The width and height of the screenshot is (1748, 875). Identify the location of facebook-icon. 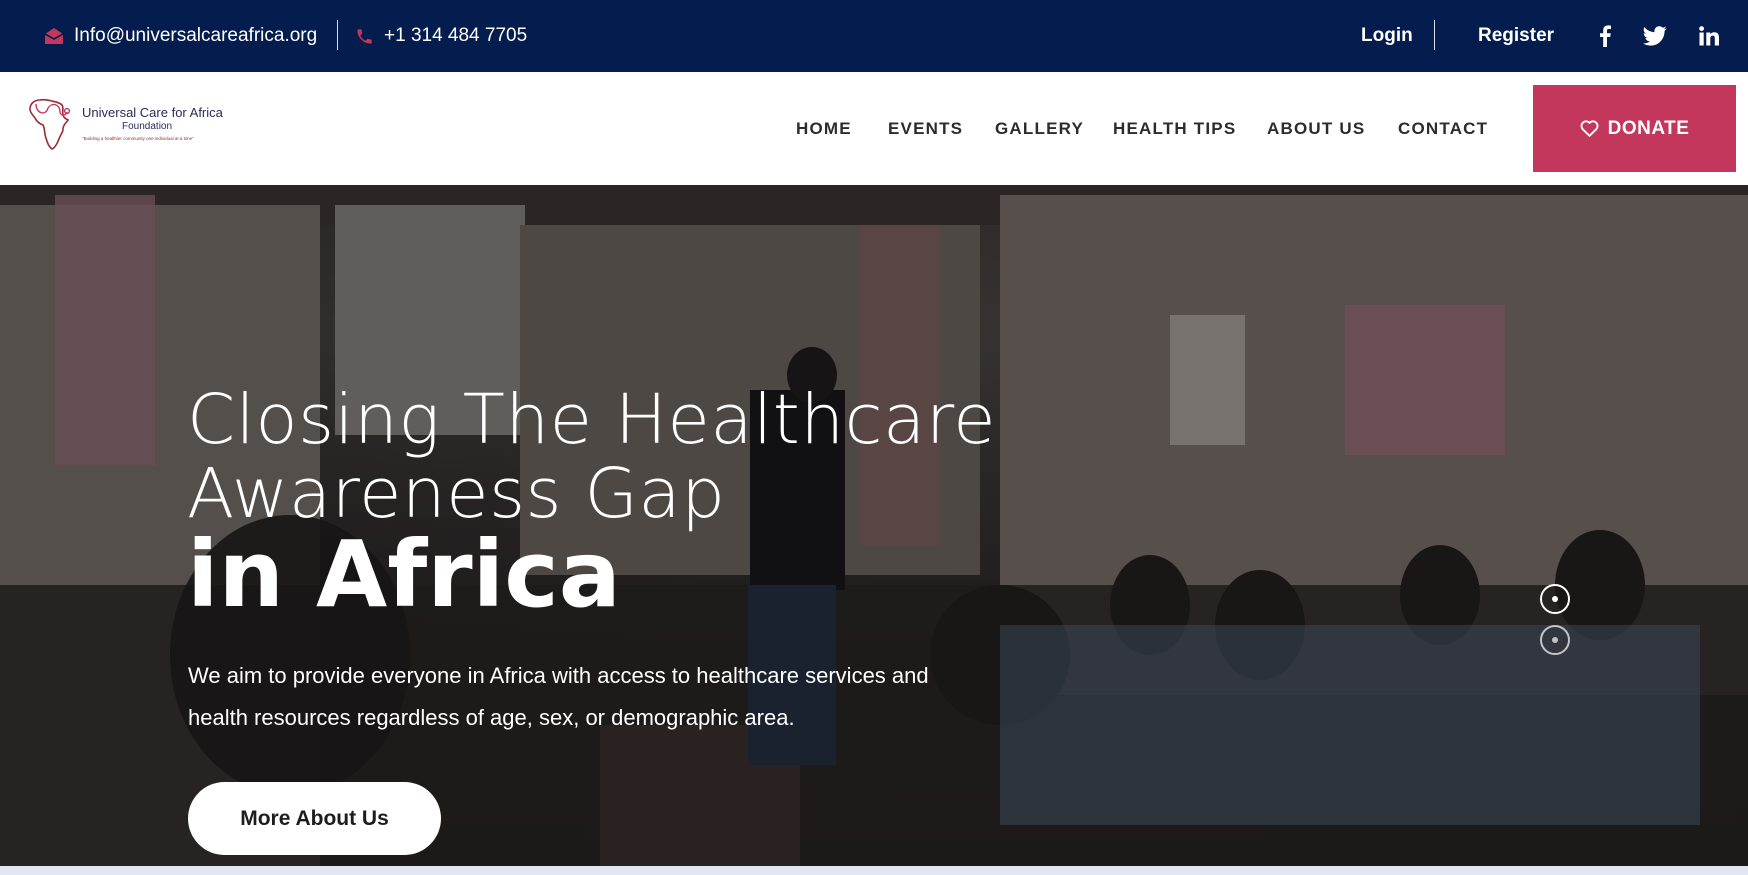
(1605, 36).